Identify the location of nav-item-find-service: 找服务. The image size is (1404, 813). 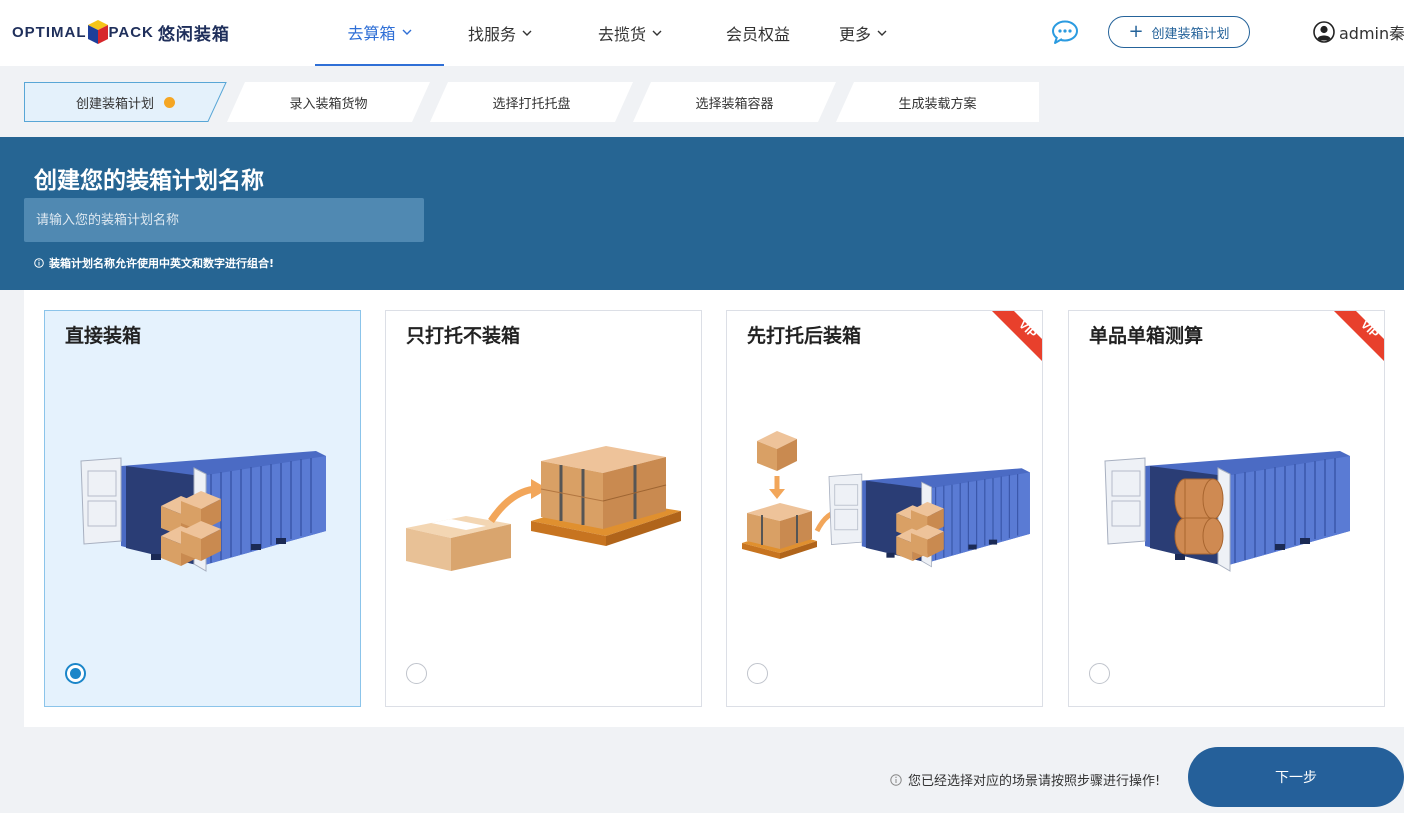
(500, 33).